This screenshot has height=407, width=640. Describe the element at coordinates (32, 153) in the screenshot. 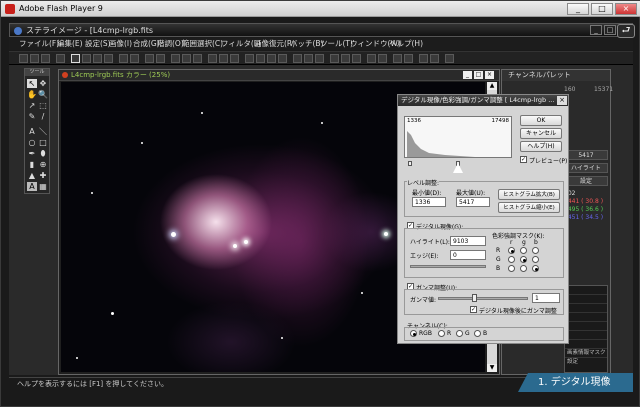

I see `pen-icon: ✒` at that location.